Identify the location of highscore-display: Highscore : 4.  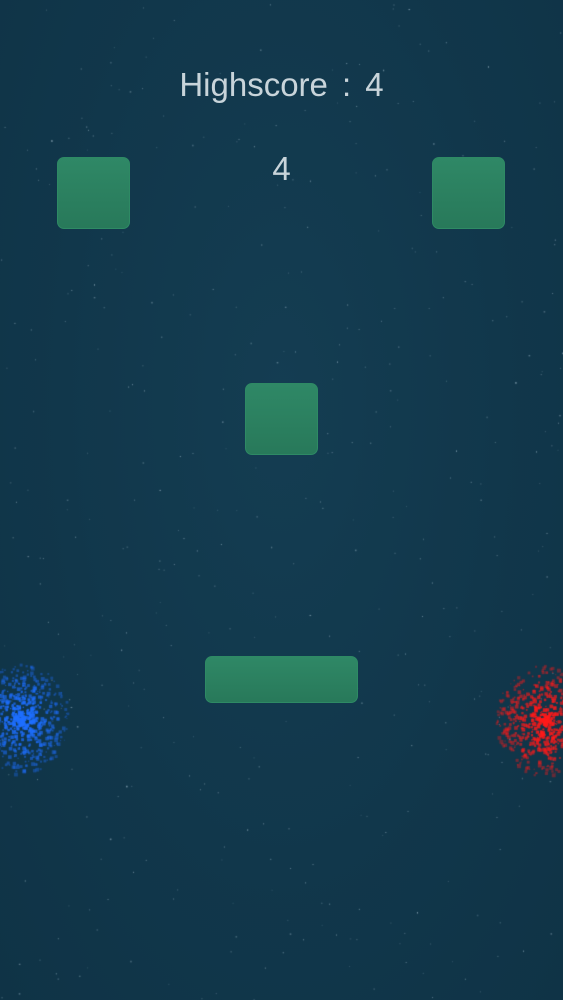
(281, 85).